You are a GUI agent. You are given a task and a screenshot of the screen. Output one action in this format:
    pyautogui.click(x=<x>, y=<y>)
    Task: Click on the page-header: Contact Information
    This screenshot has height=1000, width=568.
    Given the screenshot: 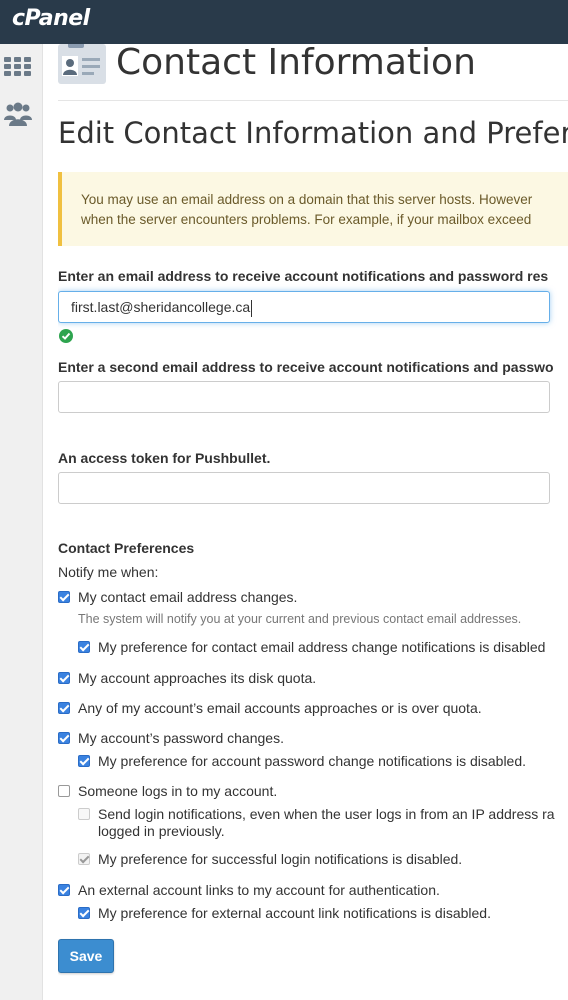 What is the action you would take?
    pyautogui.click(x=313, y=72)
    